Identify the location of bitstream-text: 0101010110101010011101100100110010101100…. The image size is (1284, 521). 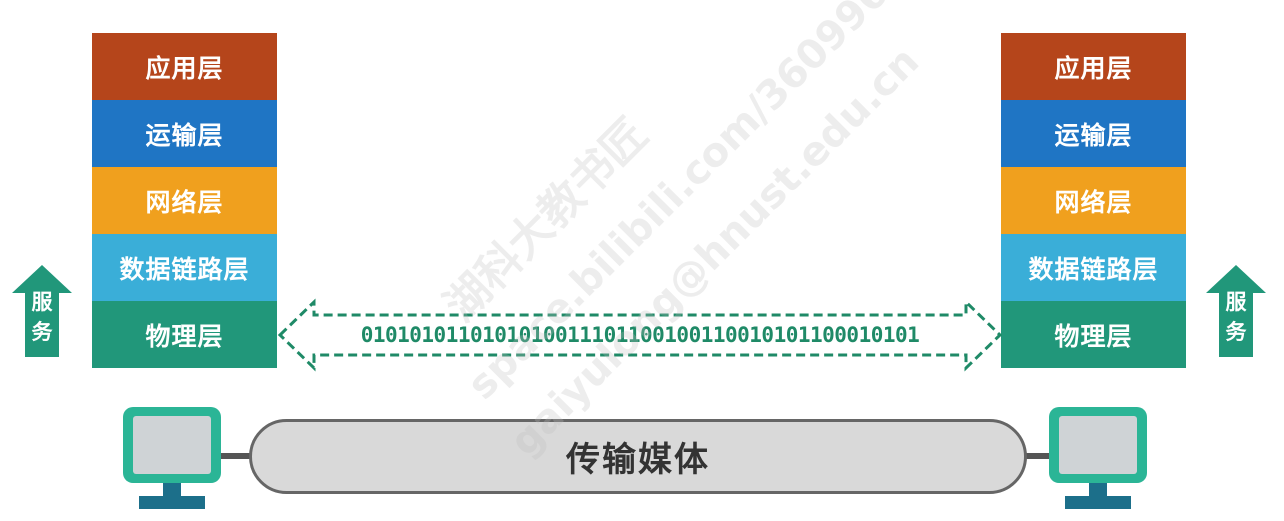
(640, 335).